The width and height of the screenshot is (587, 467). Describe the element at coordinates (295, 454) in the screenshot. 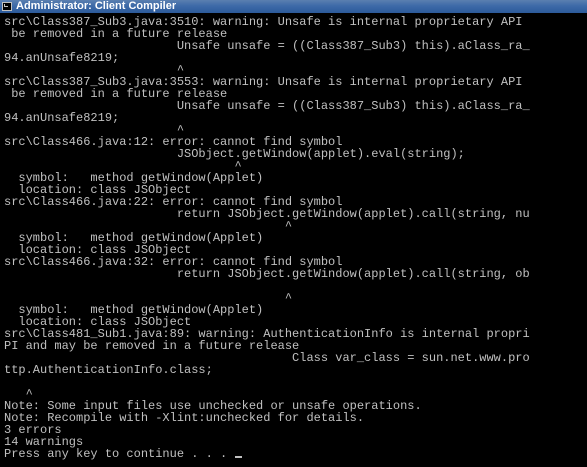

I see `prompt-line: Press any key to continue . . .` at that location.